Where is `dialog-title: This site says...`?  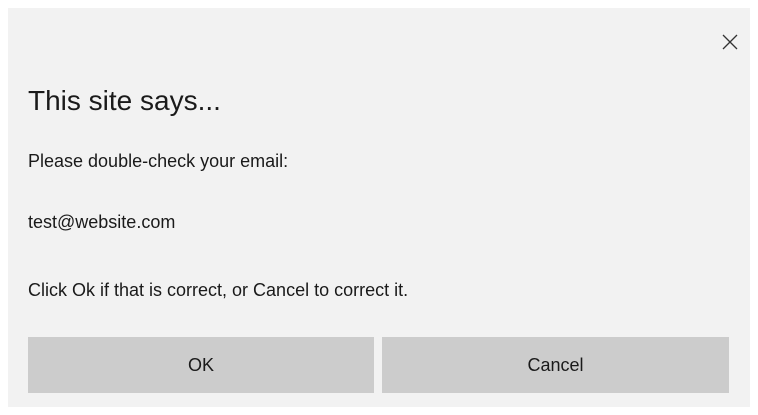
dialog-title: This site says... is located at coordinates (124, 100).